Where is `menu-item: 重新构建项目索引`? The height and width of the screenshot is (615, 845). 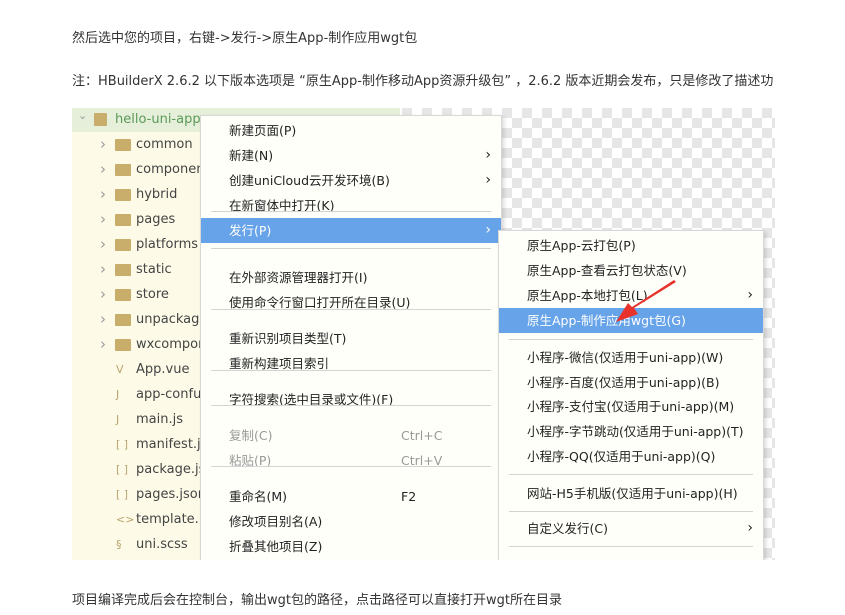
menu-item: 重新构建项目索引 is located at coordinates (351, 363).